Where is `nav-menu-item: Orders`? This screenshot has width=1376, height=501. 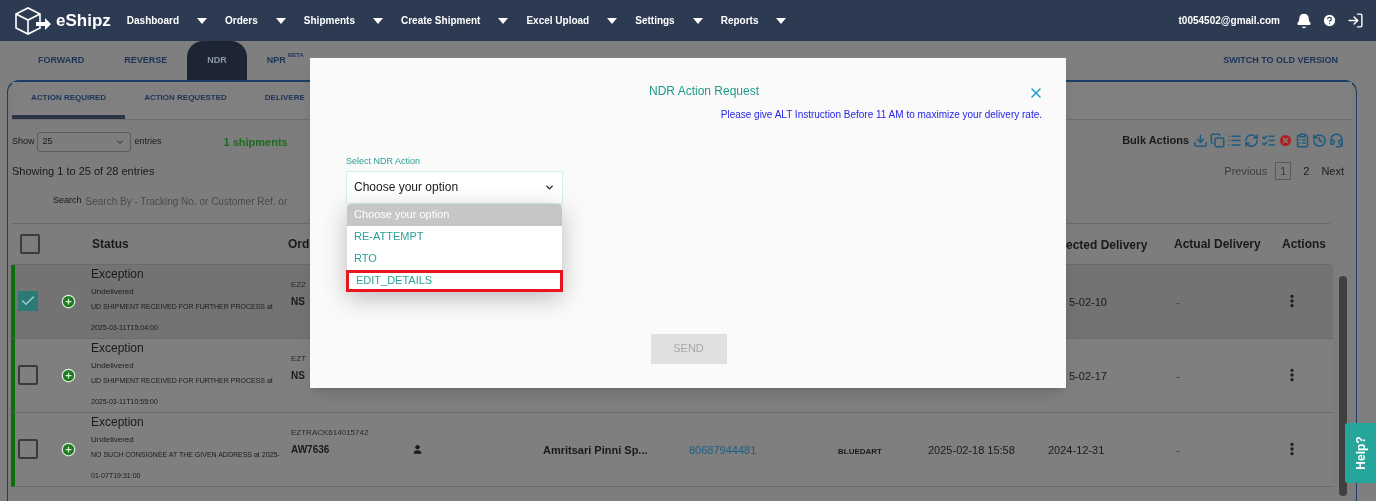
nav-menu-item: Orders is located at coordinates (241, 20).